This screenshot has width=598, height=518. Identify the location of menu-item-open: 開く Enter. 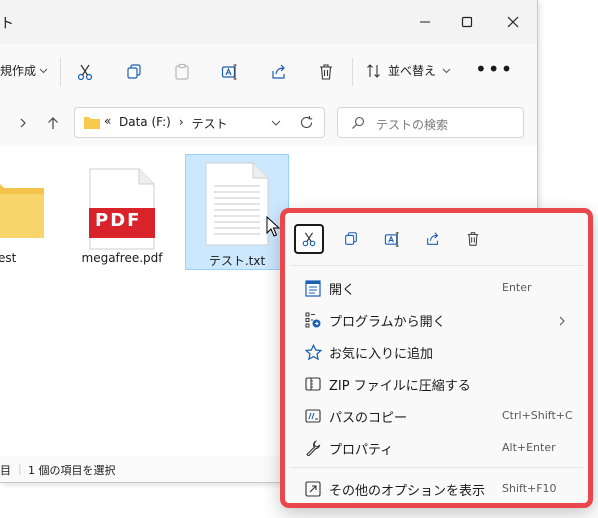
(437, 288).